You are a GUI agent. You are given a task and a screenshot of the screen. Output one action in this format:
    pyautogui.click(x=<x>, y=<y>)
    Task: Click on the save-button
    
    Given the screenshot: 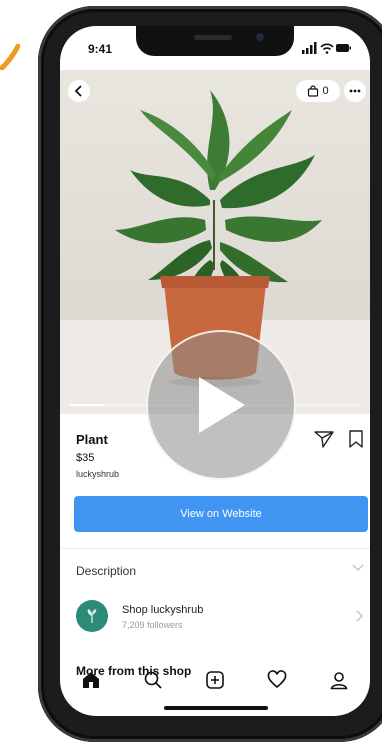 What is the action you would take?
    pyautogui.click(x=356, y=441)
    